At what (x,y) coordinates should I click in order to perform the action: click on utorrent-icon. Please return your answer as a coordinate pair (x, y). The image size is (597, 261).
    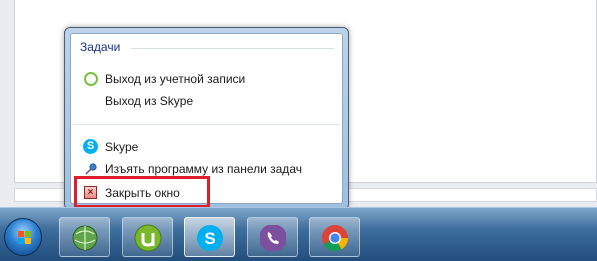
    Looking at the image, I should click on (148, 238).